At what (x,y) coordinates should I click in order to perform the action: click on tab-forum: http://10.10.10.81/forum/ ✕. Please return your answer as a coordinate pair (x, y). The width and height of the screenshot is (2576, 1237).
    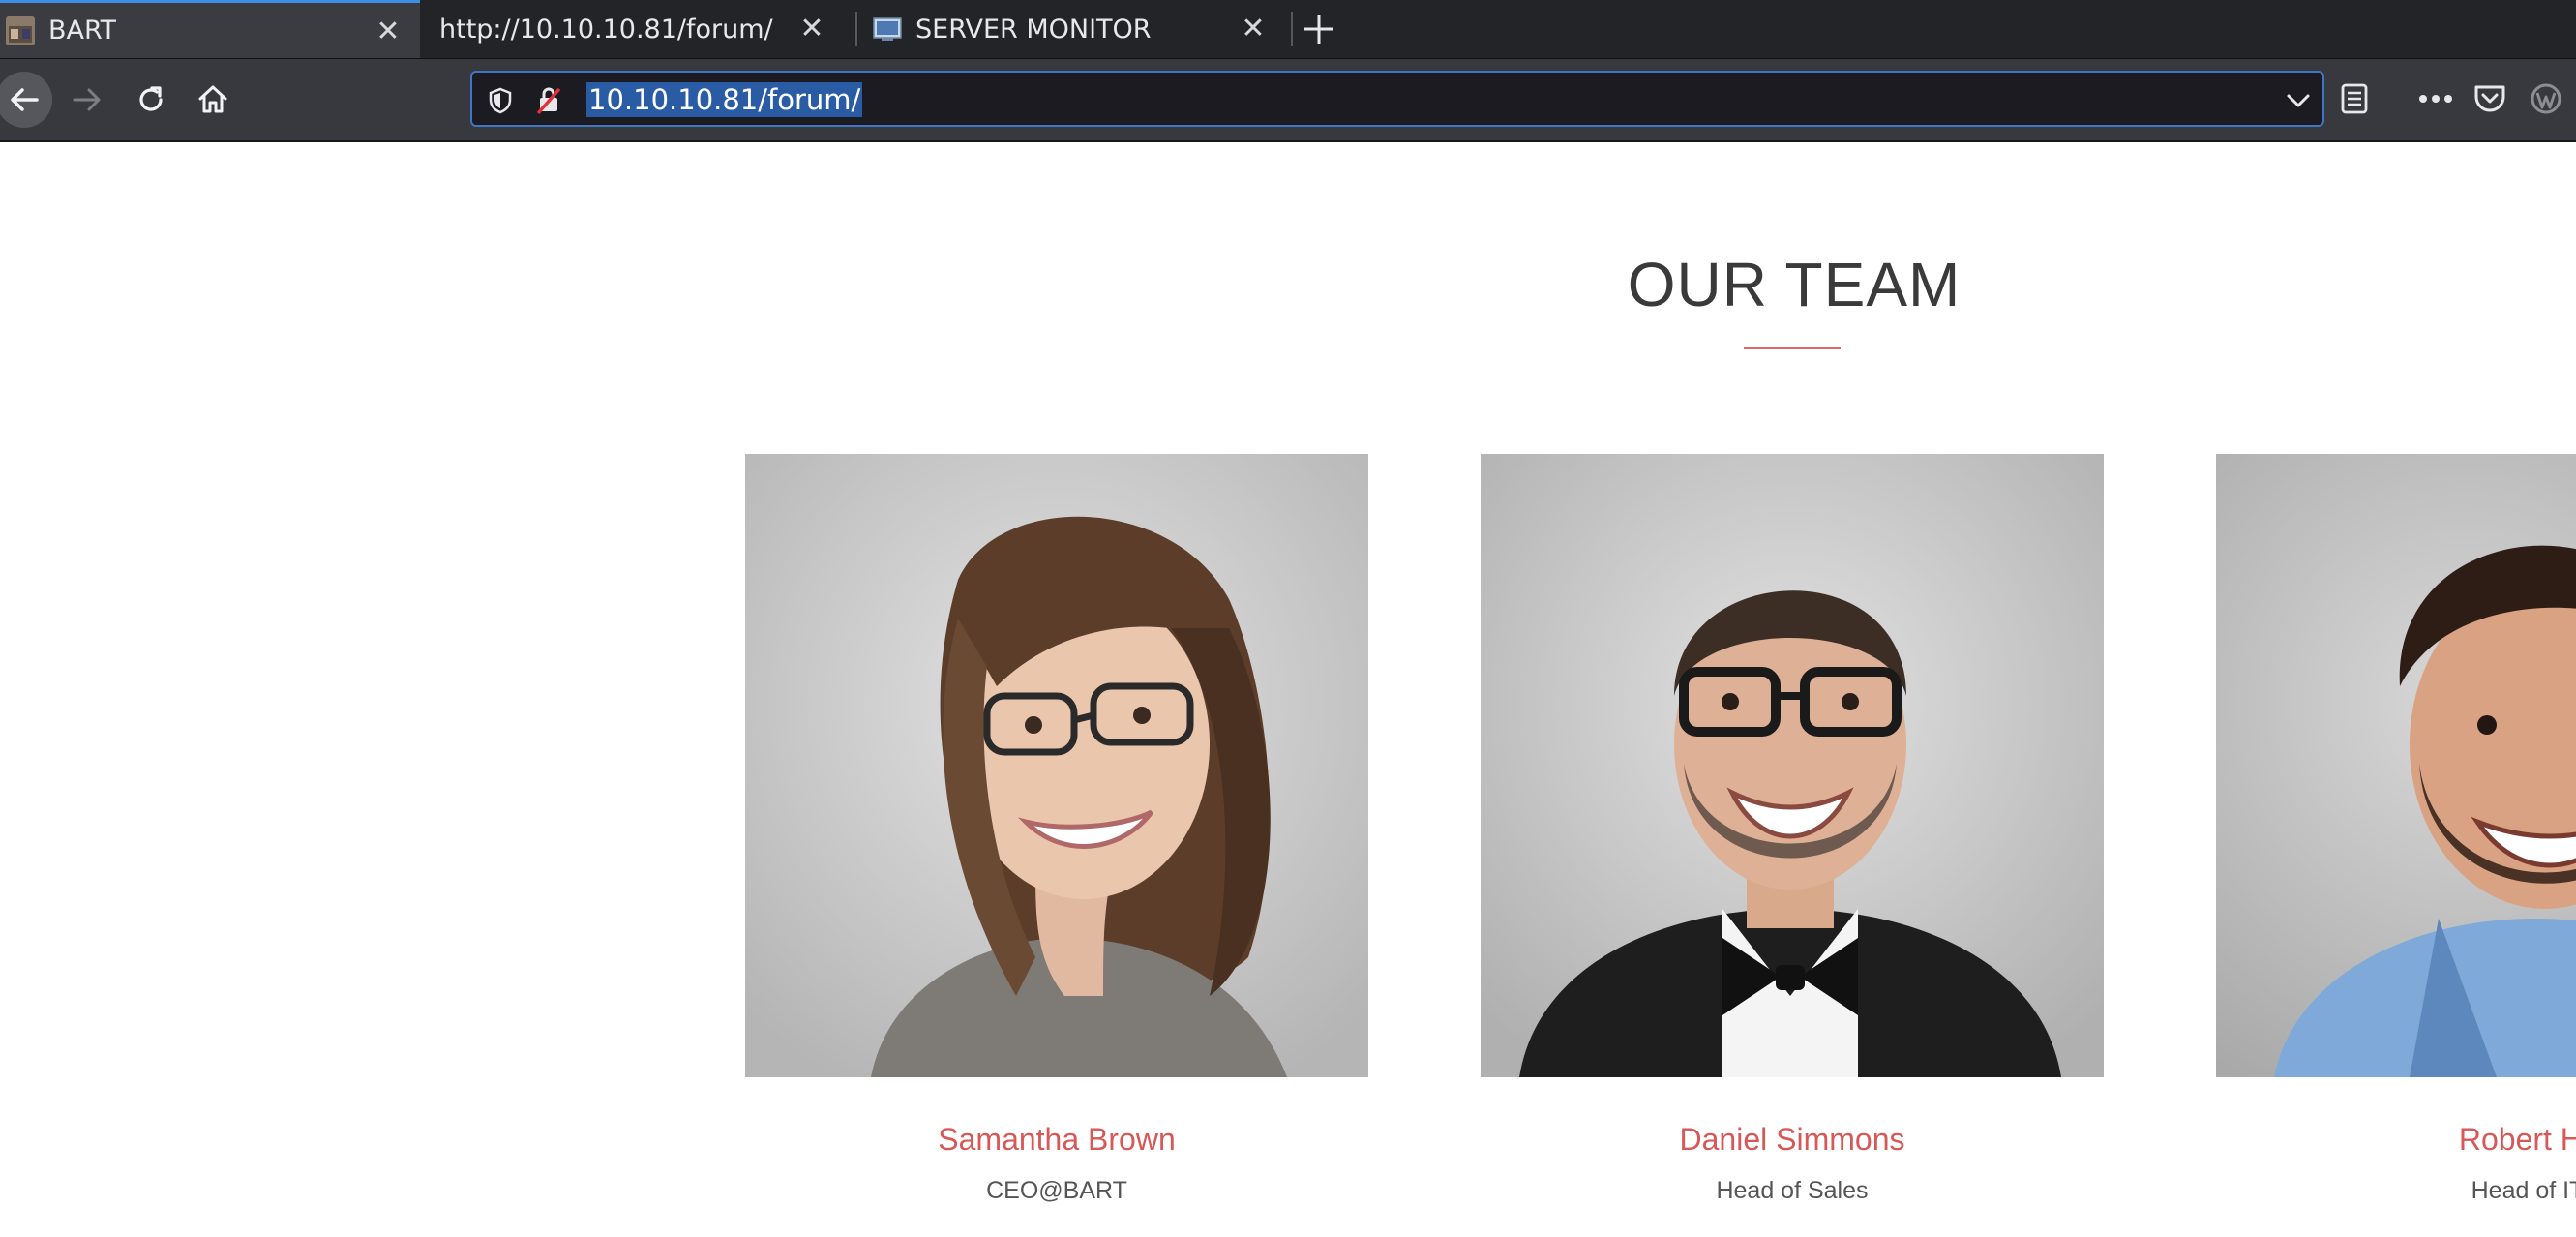
    Looking at the image, I should click on (633, 29).